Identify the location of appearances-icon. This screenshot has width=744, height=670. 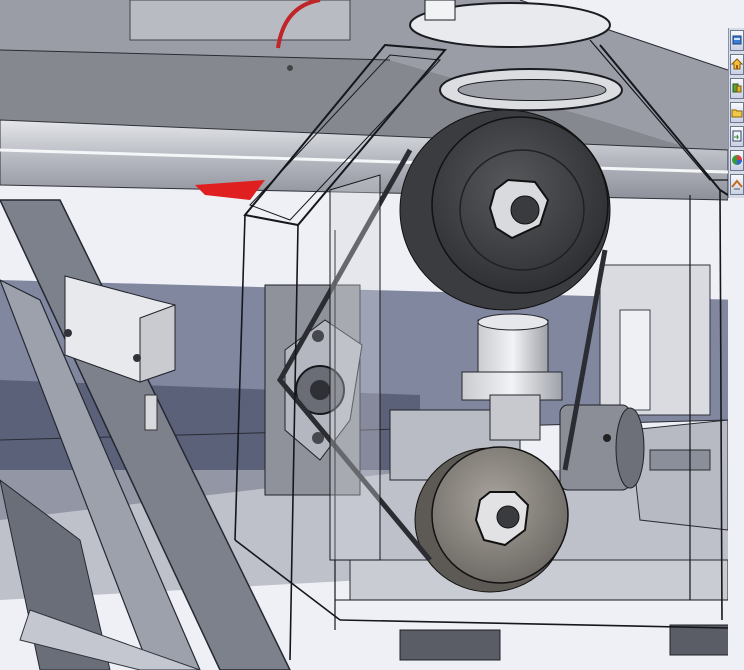
(737, 160).